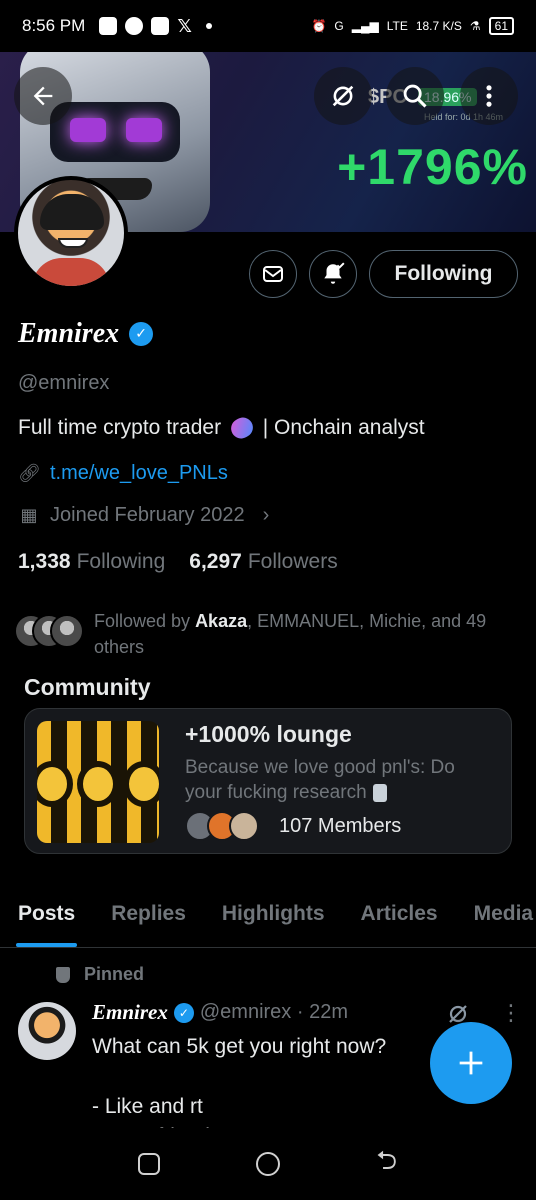 The height and width of the screenshot is (1200, 536). I want to click on bell-check-icon, so click(334, 273).